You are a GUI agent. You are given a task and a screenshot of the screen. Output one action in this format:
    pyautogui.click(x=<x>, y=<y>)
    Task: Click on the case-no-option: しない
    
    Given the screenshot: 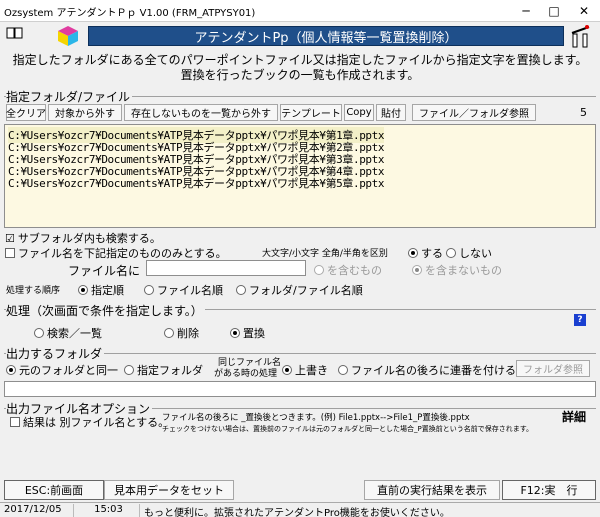 What is the action you would take?
    pyautogui.click(x=469, y=253)
    